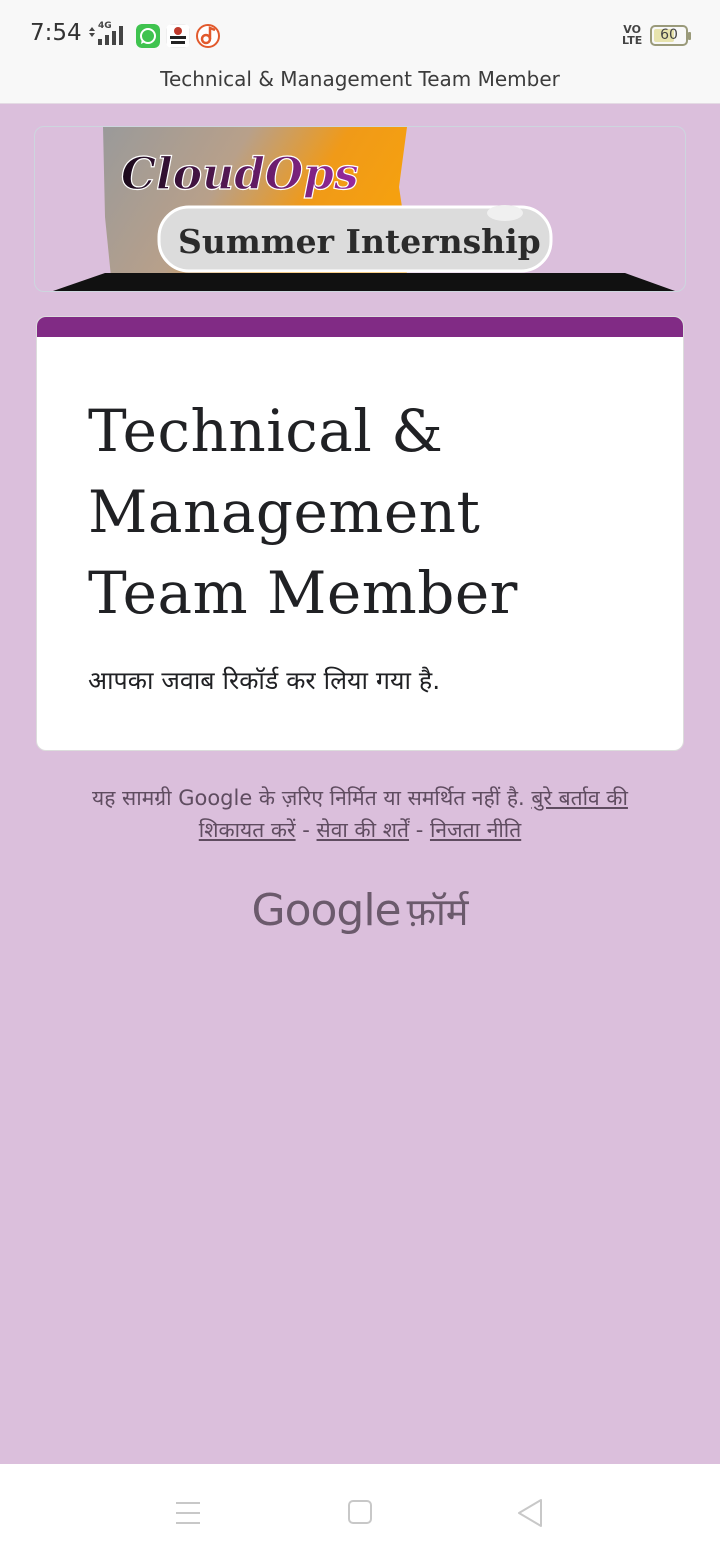 The height and width of the screenshot is (1560, 720). Describe the element at coordinates (475, 830) in the screenshot. I see `privacy-policy-link: निजता नीति` at that location.